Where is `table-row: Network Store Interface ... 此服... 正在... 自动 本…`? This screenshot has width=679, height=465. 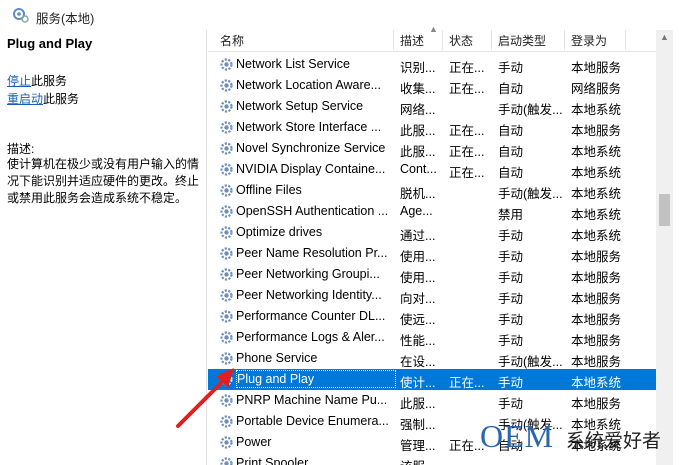
table-row: Network Store Interface ... 此服... 正在... 自动 本… is located at coordinates (432, 127).